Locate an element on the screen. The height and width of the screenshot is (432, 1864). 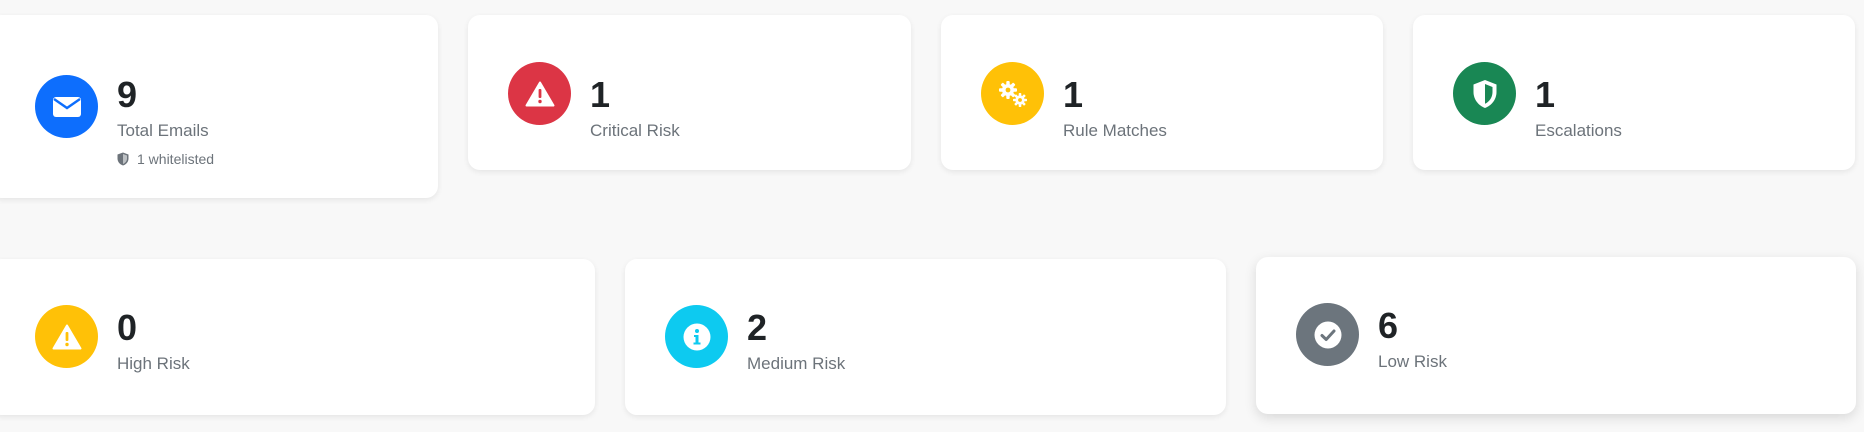
rule-matches-label: Rule Matches is located at coordinates (1115, 130).